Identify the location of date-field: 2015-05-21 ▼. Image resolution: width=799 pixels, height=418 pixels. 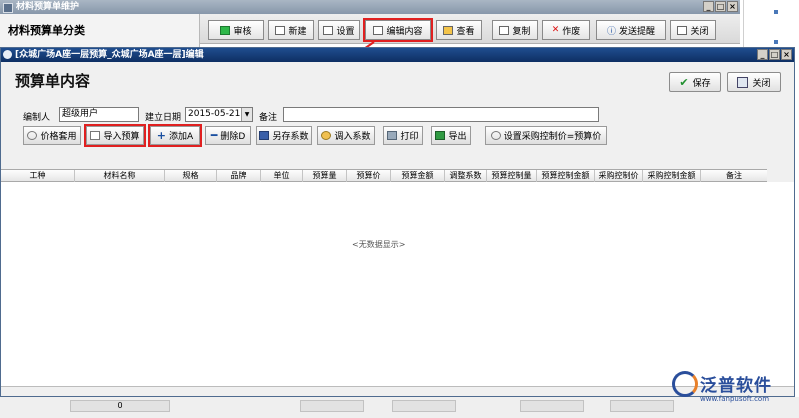
(219, 114).